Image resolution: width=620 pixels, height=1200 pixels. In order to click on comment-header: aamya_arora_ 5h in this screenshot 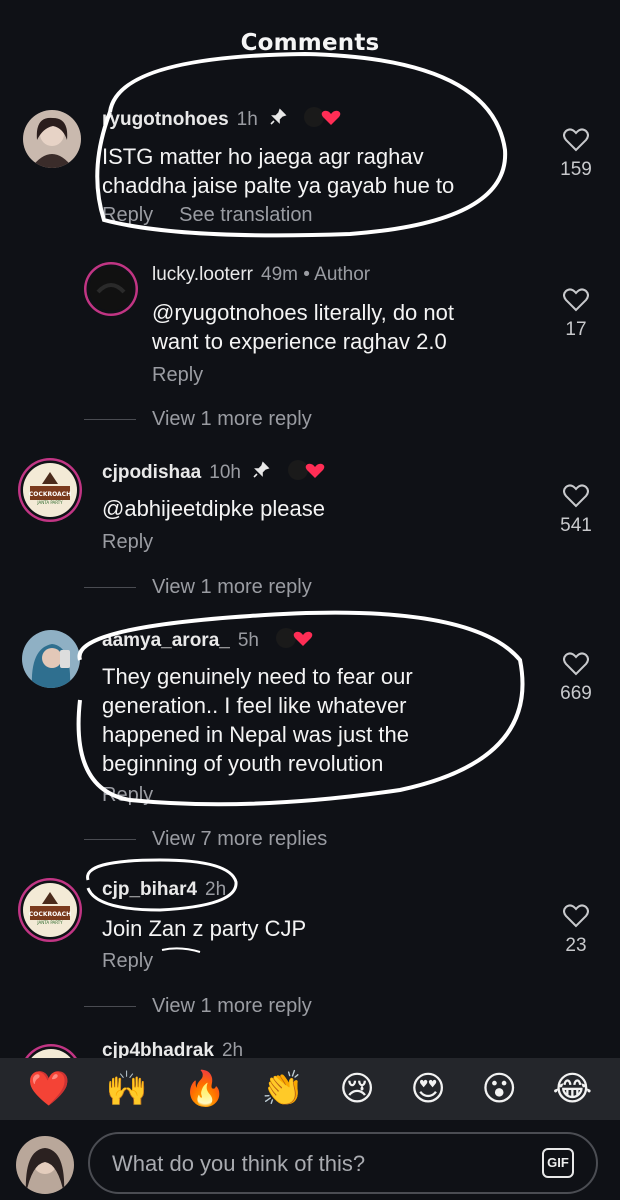, I will do `click(208, 641)`.